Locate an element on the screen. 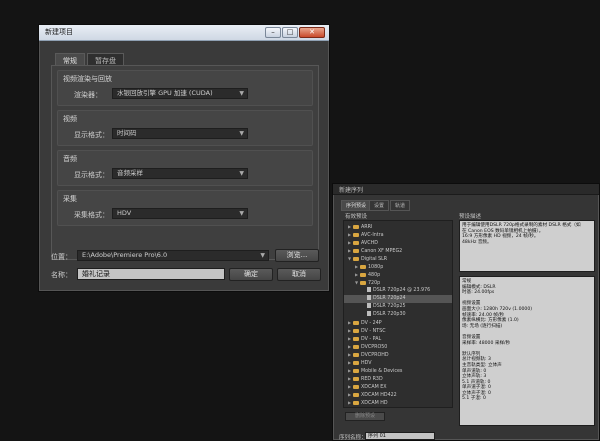  preset-tree-item: ▶ DVCPROHD is located at coordinates (398, 355).